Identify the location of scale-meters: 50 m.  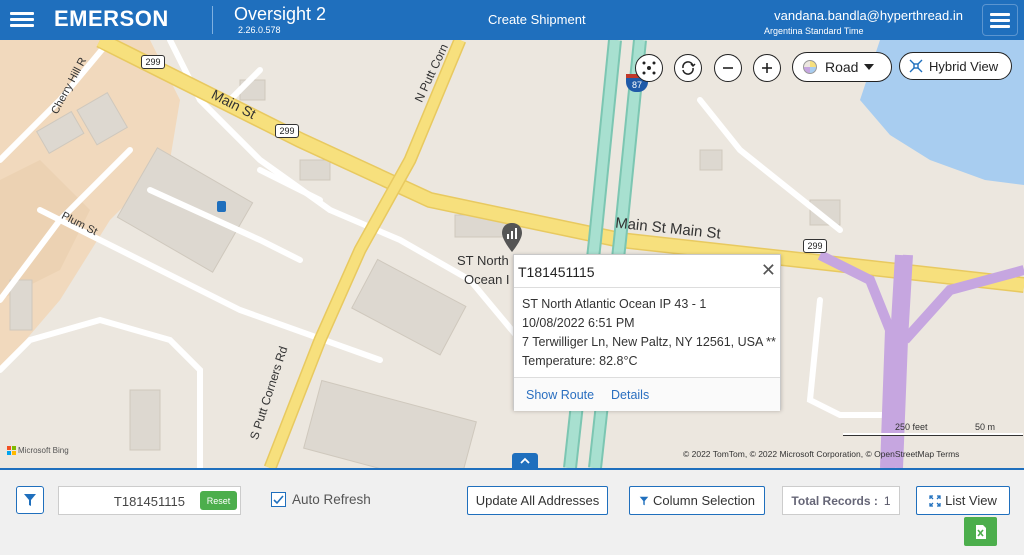
(985, 427).